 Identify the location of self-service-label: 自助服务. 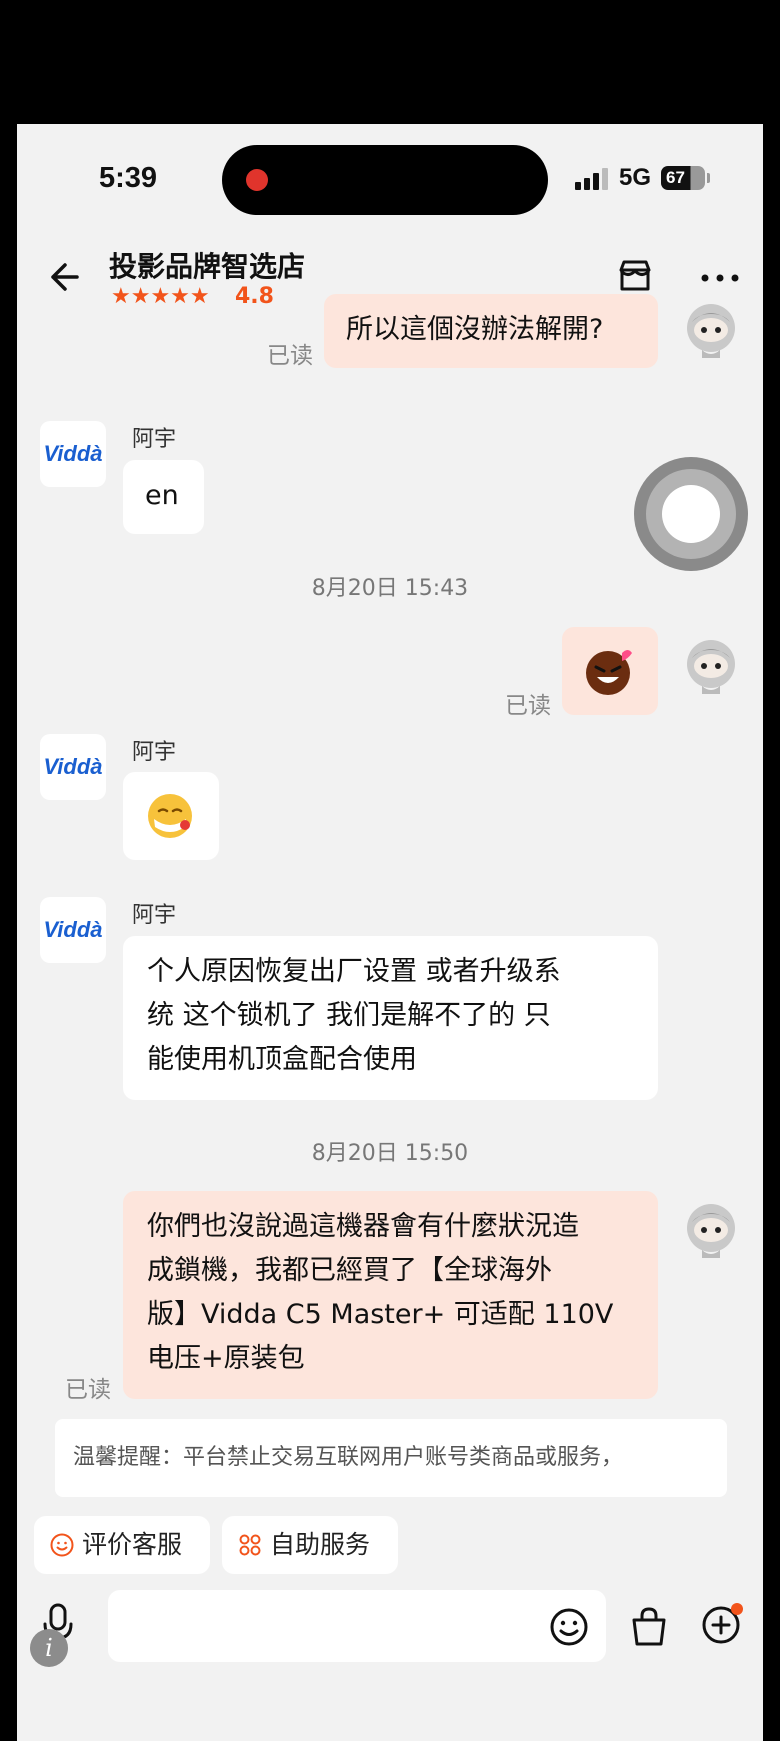
(320, 1544).